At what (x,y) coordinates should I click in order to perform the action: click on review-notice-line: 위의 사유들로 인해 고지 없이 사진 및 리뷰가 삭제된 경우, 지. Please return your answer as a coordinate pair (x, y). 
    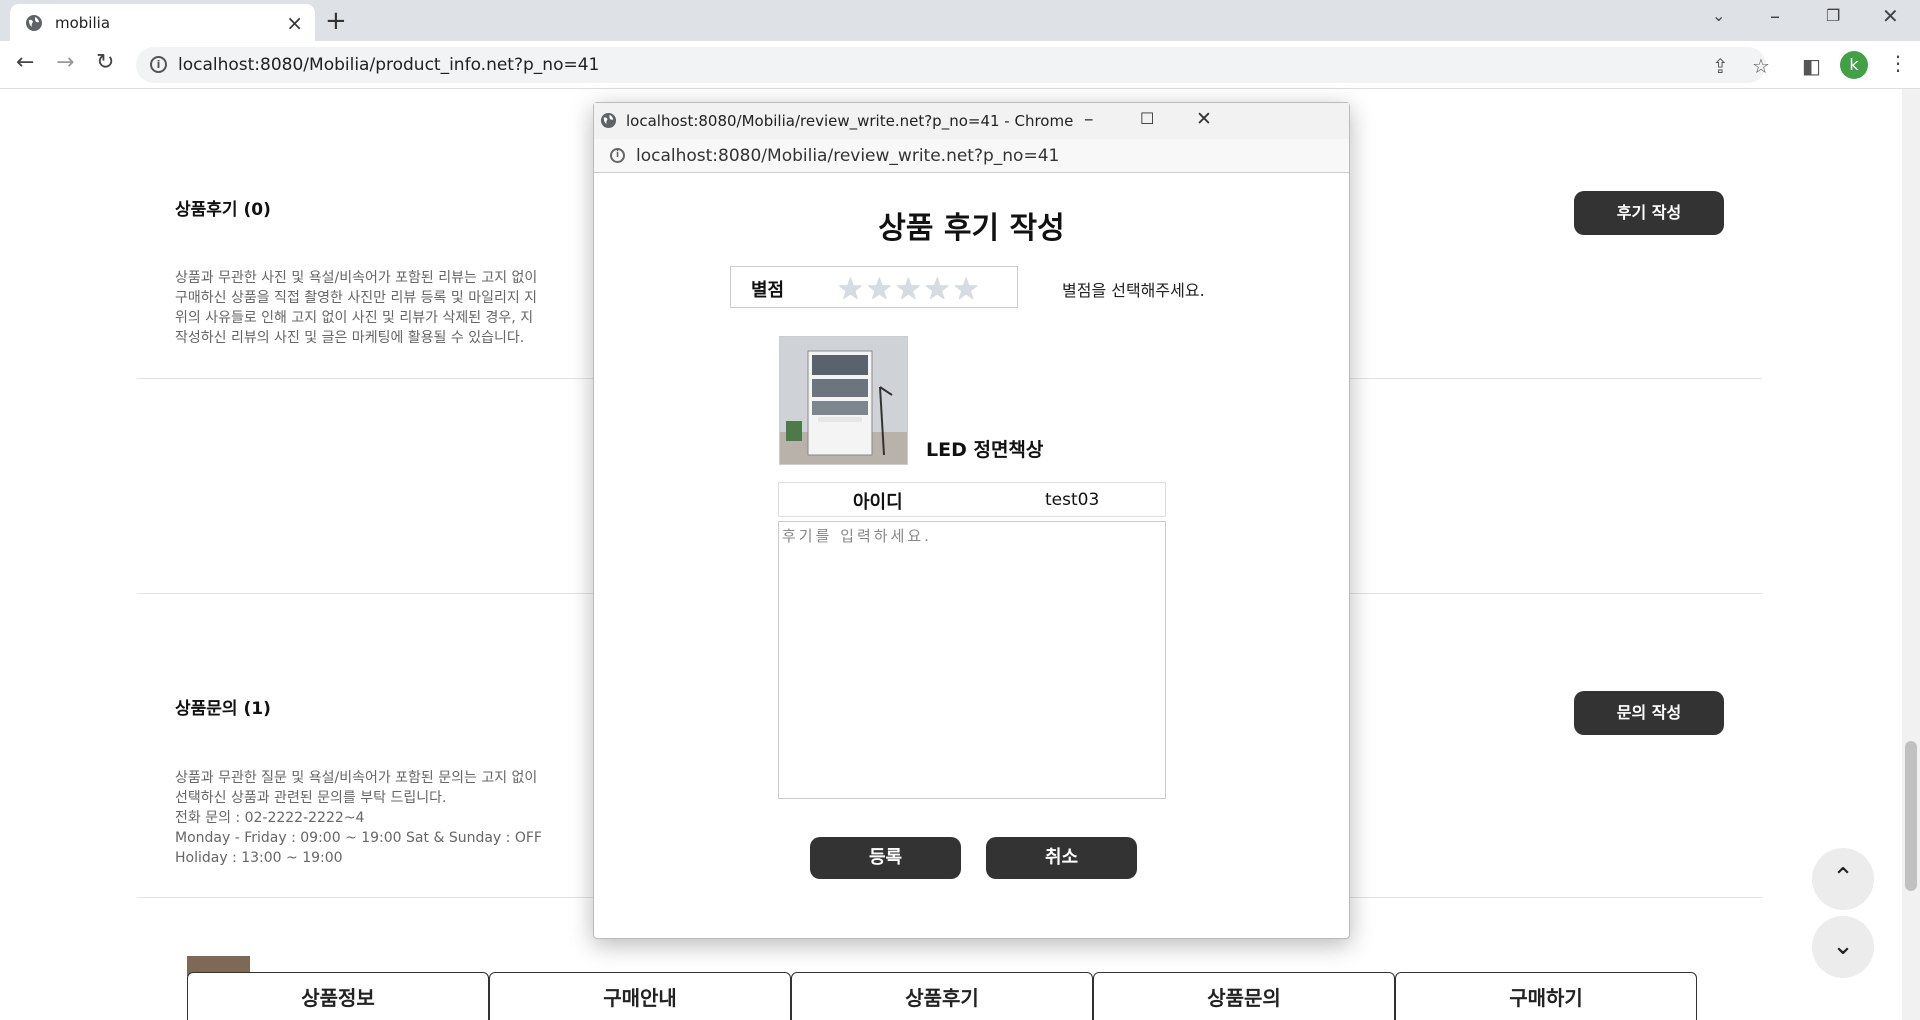
    Looking at the image, I should click on (354, 318).